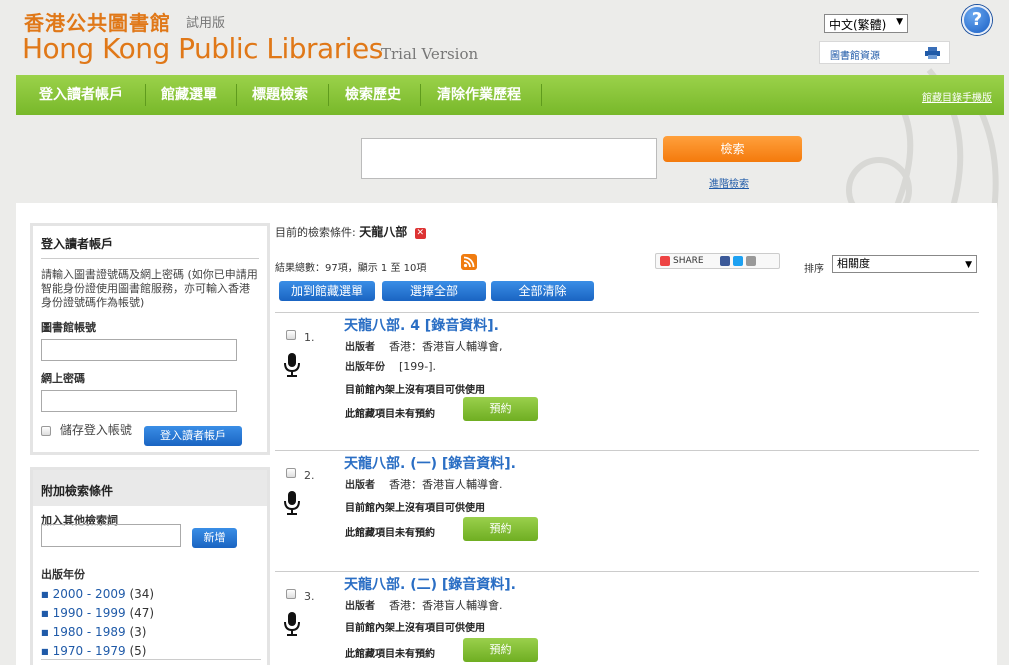 The width and height of the screenshot is (1009, 665). Describe the element at coordinates (420, 233) in the screenshot. I see `remove-criteria-icon: ✕` at that location.